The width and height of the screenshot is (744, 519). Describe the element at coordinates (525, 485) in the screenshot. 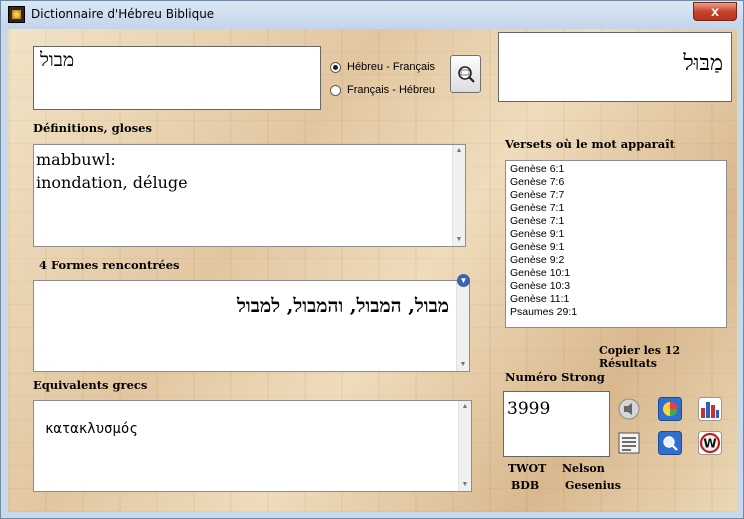

I see `bdb-link: BDB` at that location.